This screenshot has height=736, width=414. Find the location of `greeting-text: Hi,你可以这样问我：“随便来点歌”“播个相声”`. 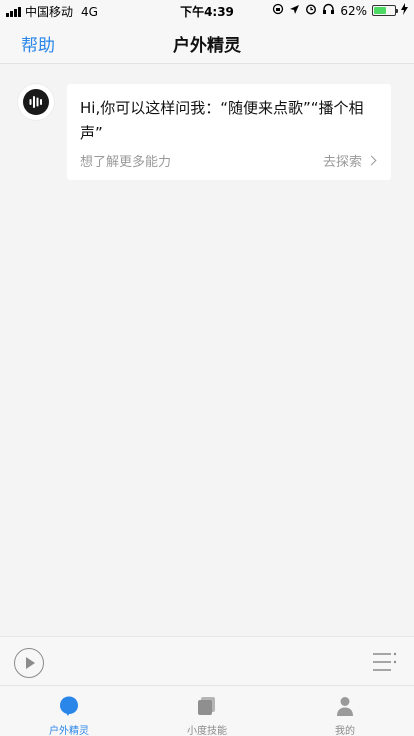

greeting-text: Hi,你可以这样问我：“随便来点歌”“播个相声” is located at coordinates (222, 120).